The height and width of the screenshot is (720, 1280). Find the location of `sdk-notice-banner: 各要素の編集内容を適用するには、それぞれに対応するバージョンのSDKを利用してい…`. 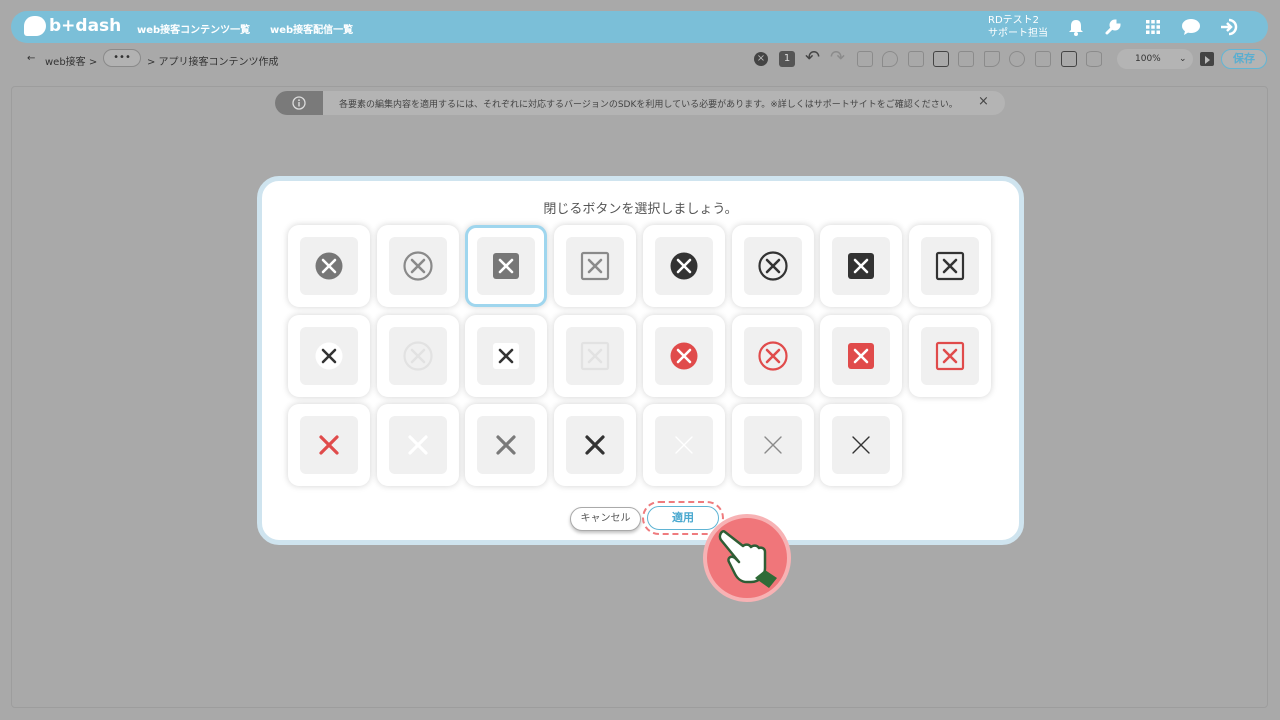

sdk-notice-banner: 各要素の編集内容を適用するには、それぞれに対応するバージョンのSDKを利用してい… is located at coordinates (640, 103).